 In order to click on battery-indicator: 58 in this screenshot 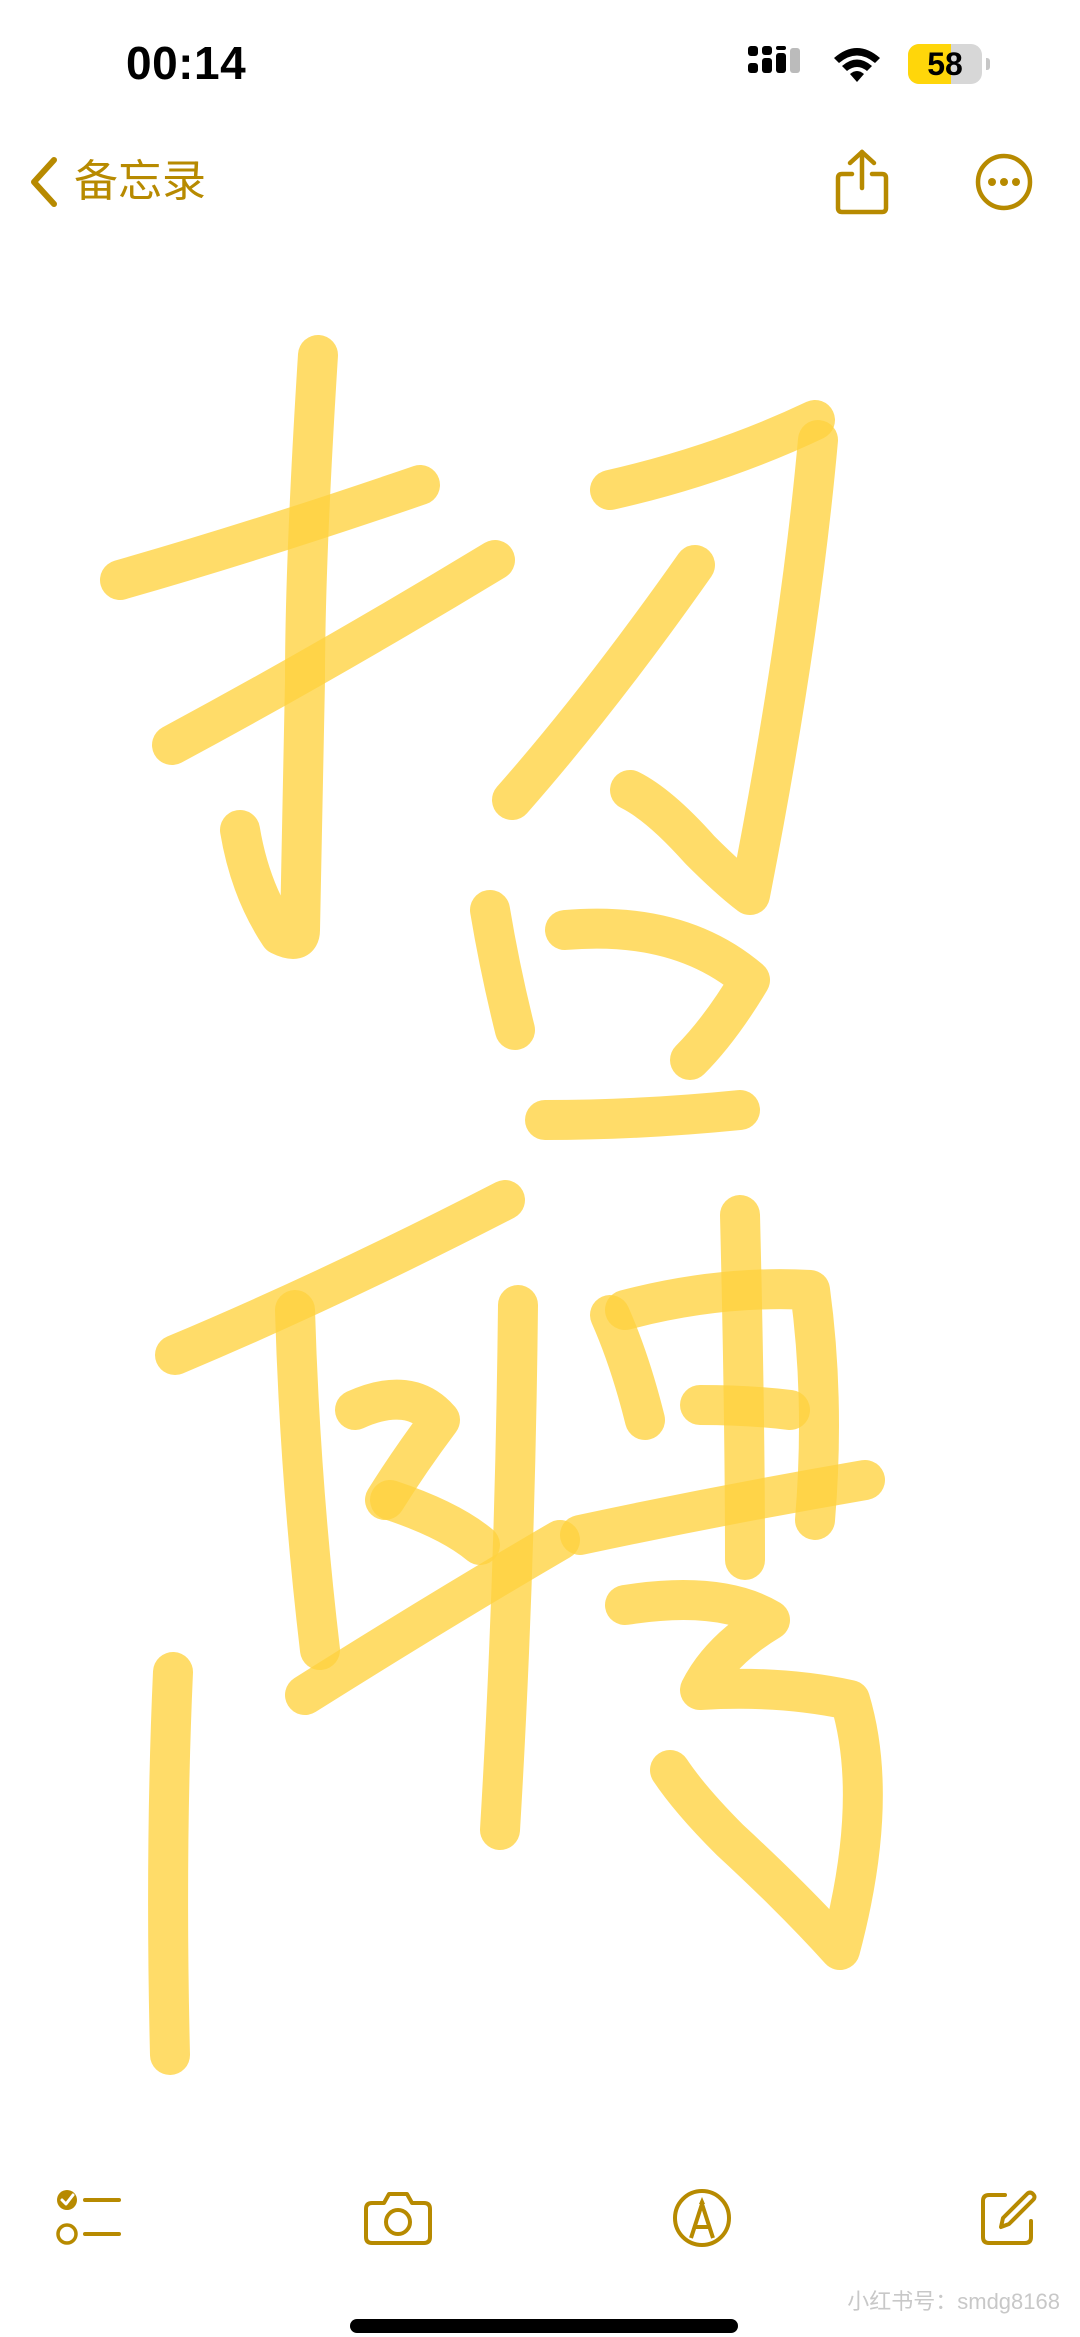, I will do `click(945, 64)`.